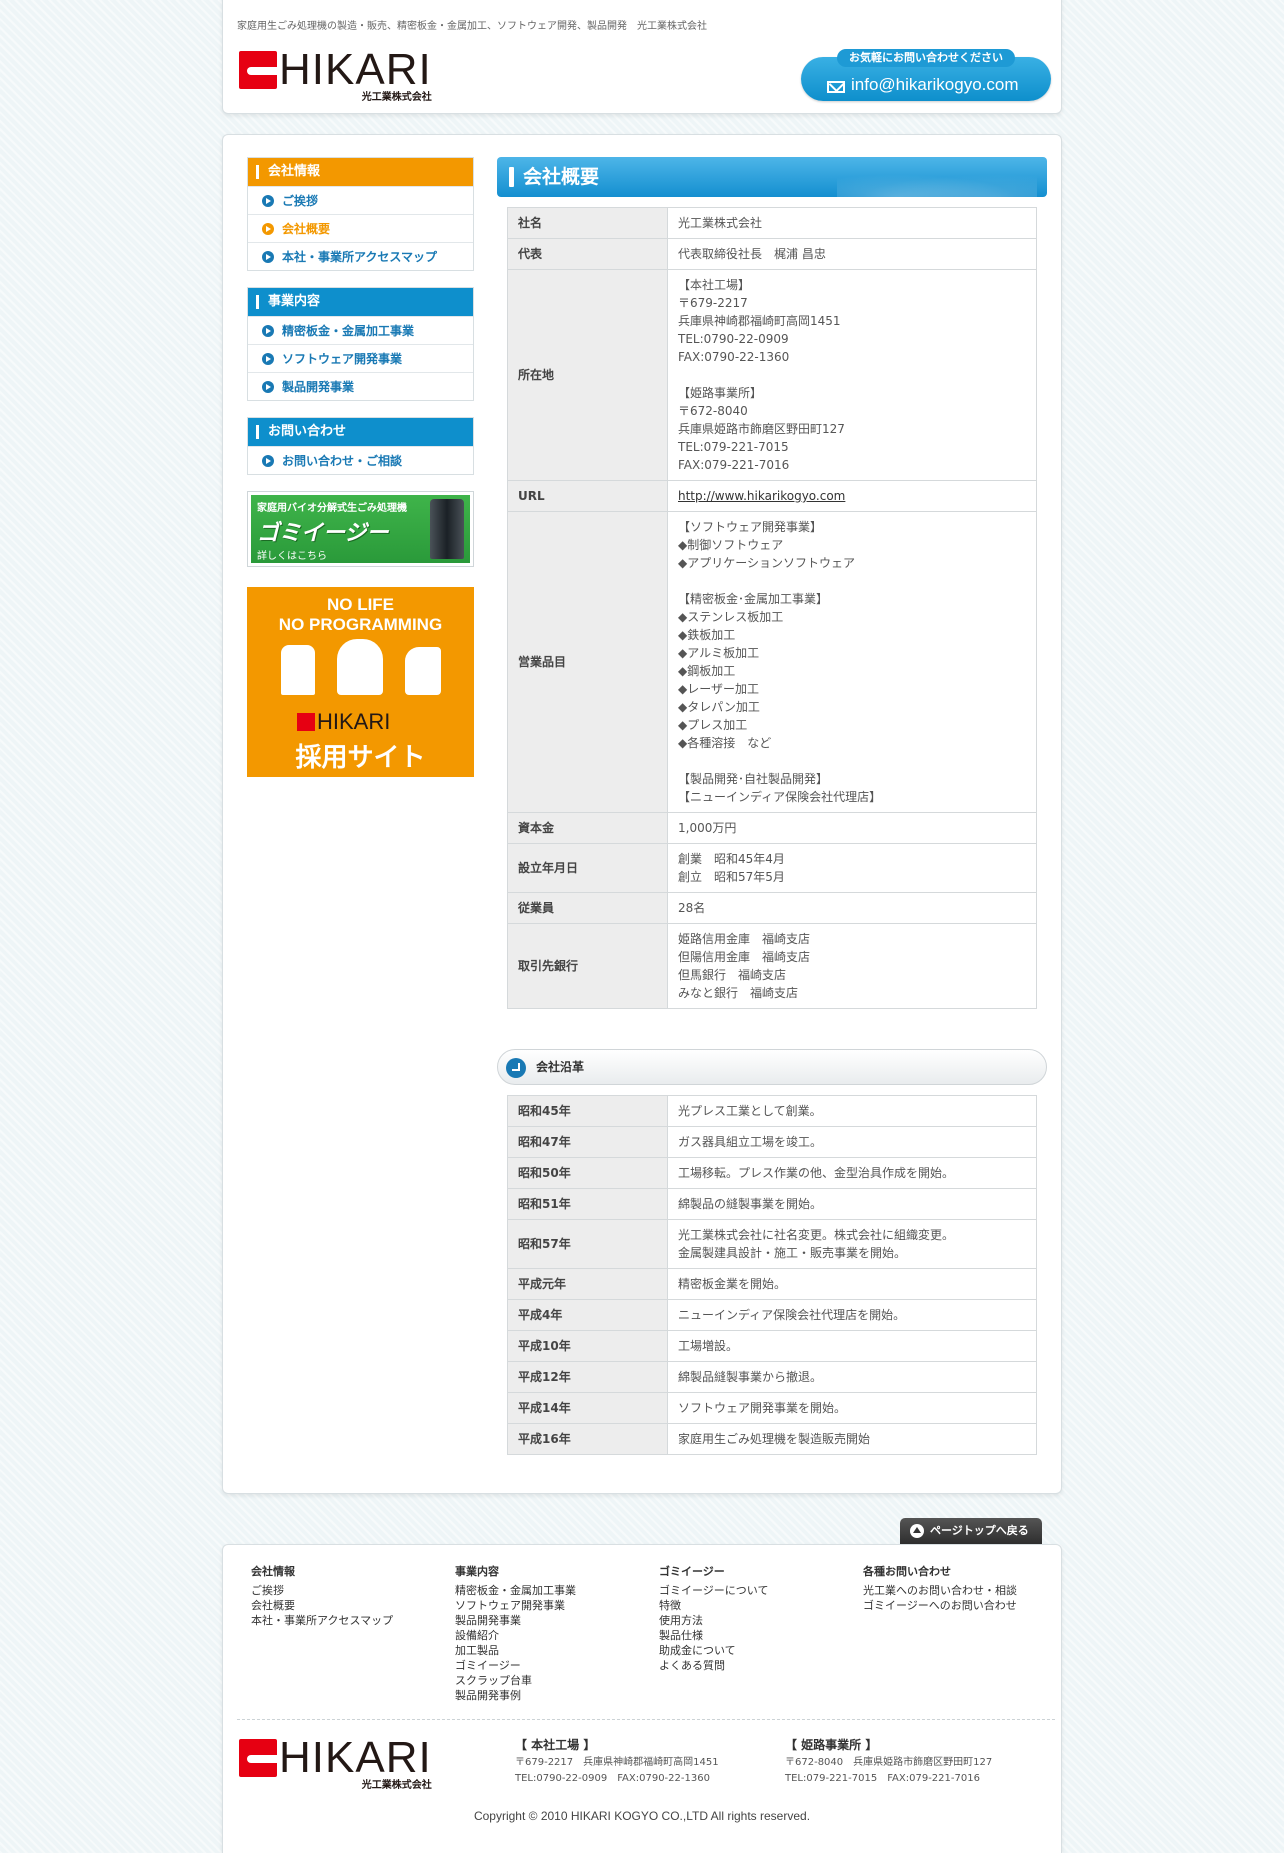 This screenshot has height=1853, width=1284. I want to click on footer-link: 製品開発事業, so click(515, 1620).